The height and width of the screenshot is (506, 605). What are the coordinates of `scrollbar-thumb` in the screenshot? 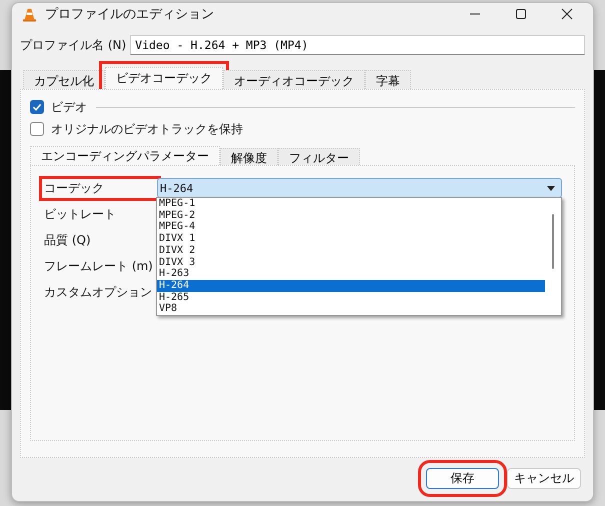 It's located at (553, 241).